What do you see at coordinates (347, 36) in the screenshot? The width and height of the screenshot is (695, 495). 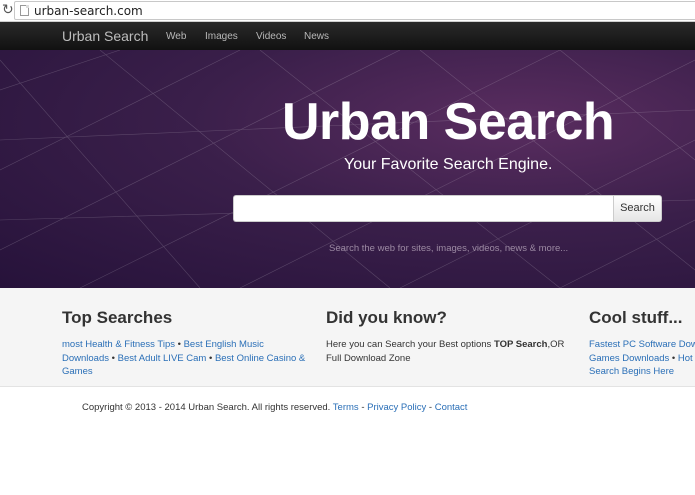 I see `top-navbar: Urban Search Web Images Videos News` at bounding box center [347, 36].